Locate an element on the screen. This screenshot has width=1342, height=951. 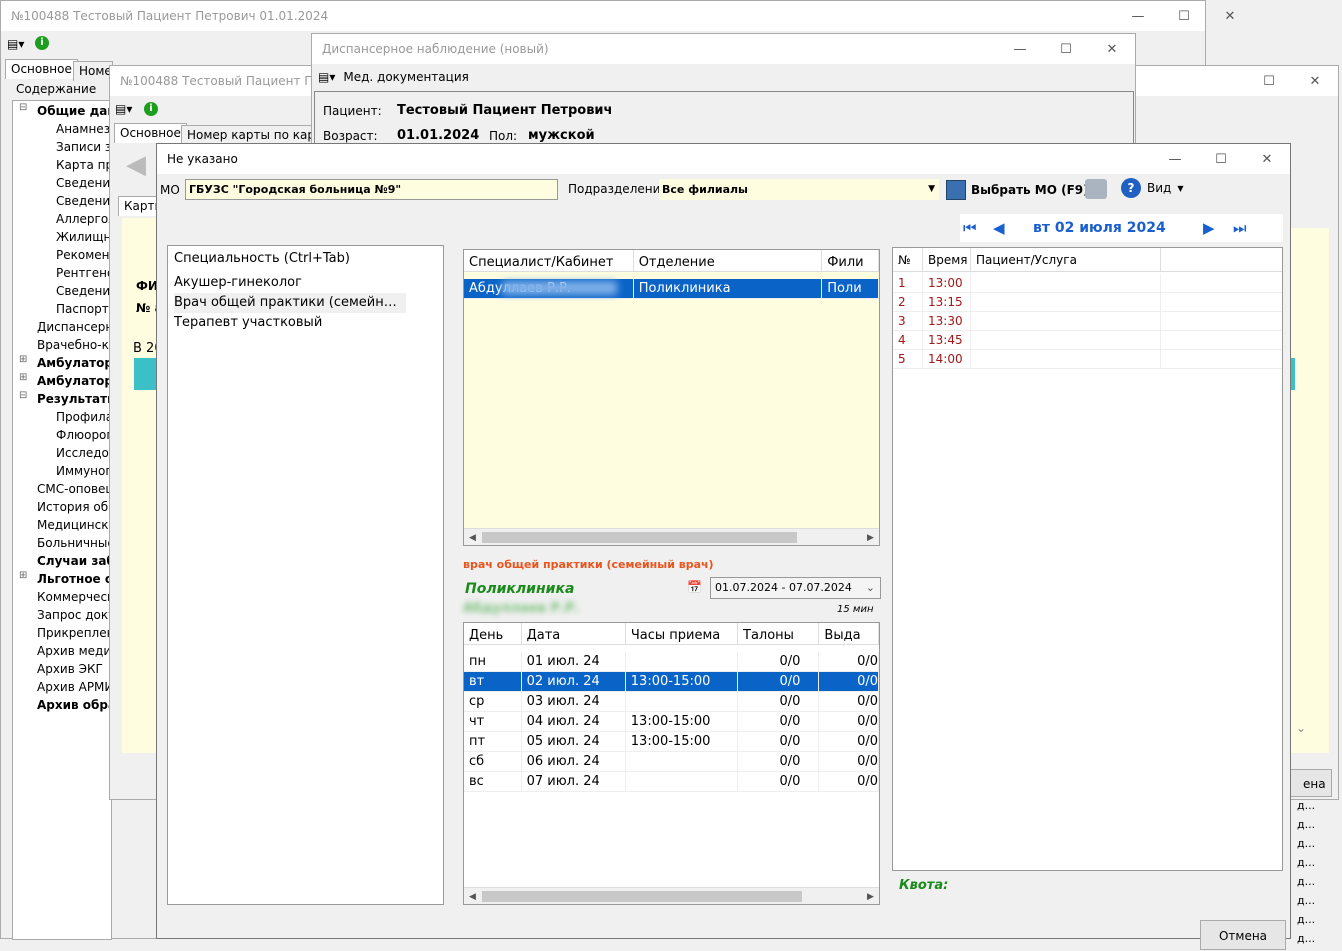
table-row: пн 01 июл. 24 0/0 0/0 is located at coordinates (671, 662).